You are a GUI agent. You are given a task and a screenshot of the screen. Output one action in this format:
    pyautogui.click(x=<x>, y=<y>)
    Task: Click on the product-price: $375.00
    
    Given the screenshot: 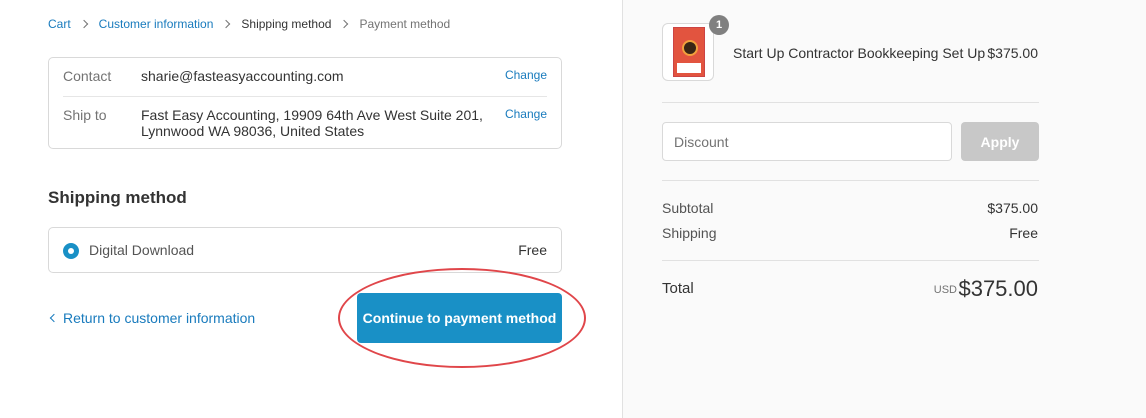 What is the action you would take?
    pyautogui.click(x=1012, y=53)
    